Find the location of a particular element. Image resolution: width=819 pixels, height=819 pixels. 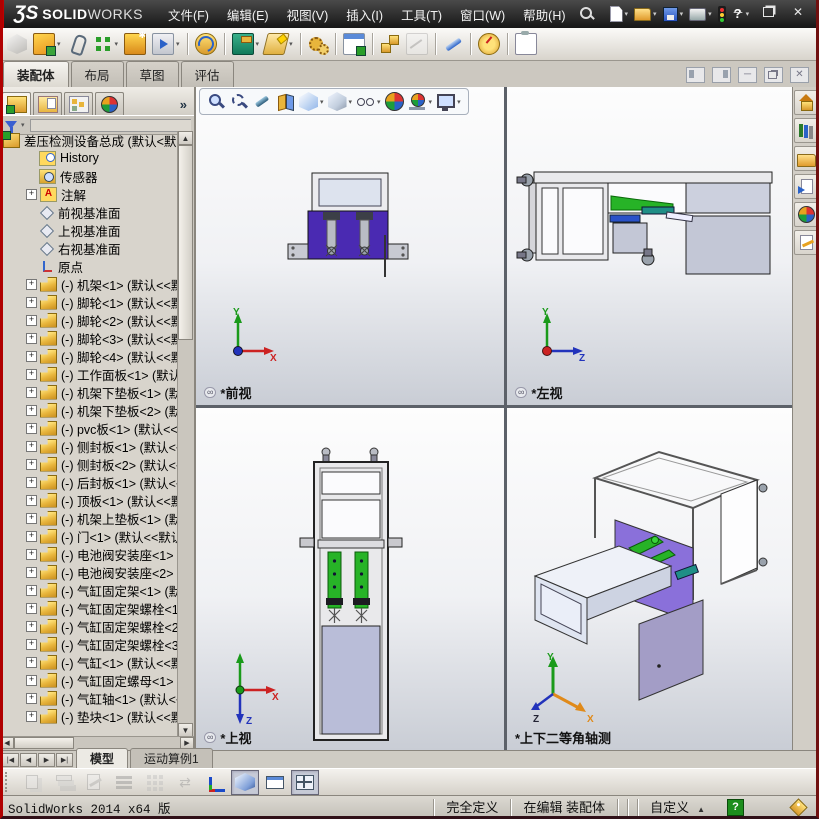

tab-模型: 模型 is located at coordinates (102, 758).